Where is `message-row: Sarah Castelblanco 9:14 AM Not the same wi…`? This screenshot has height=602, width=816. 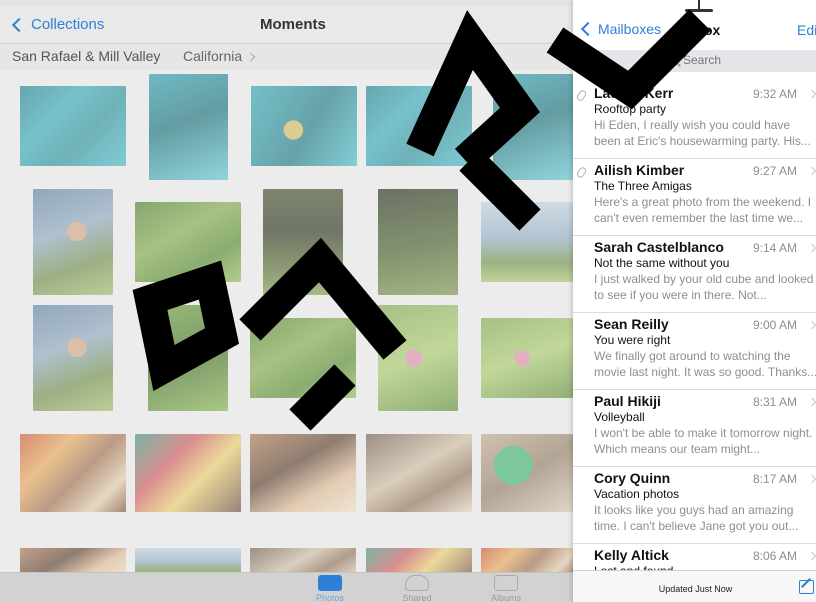 message-row: Sarah Castelblanco 9:14 AM Not the same wi… is located at coordinates (694, 274).